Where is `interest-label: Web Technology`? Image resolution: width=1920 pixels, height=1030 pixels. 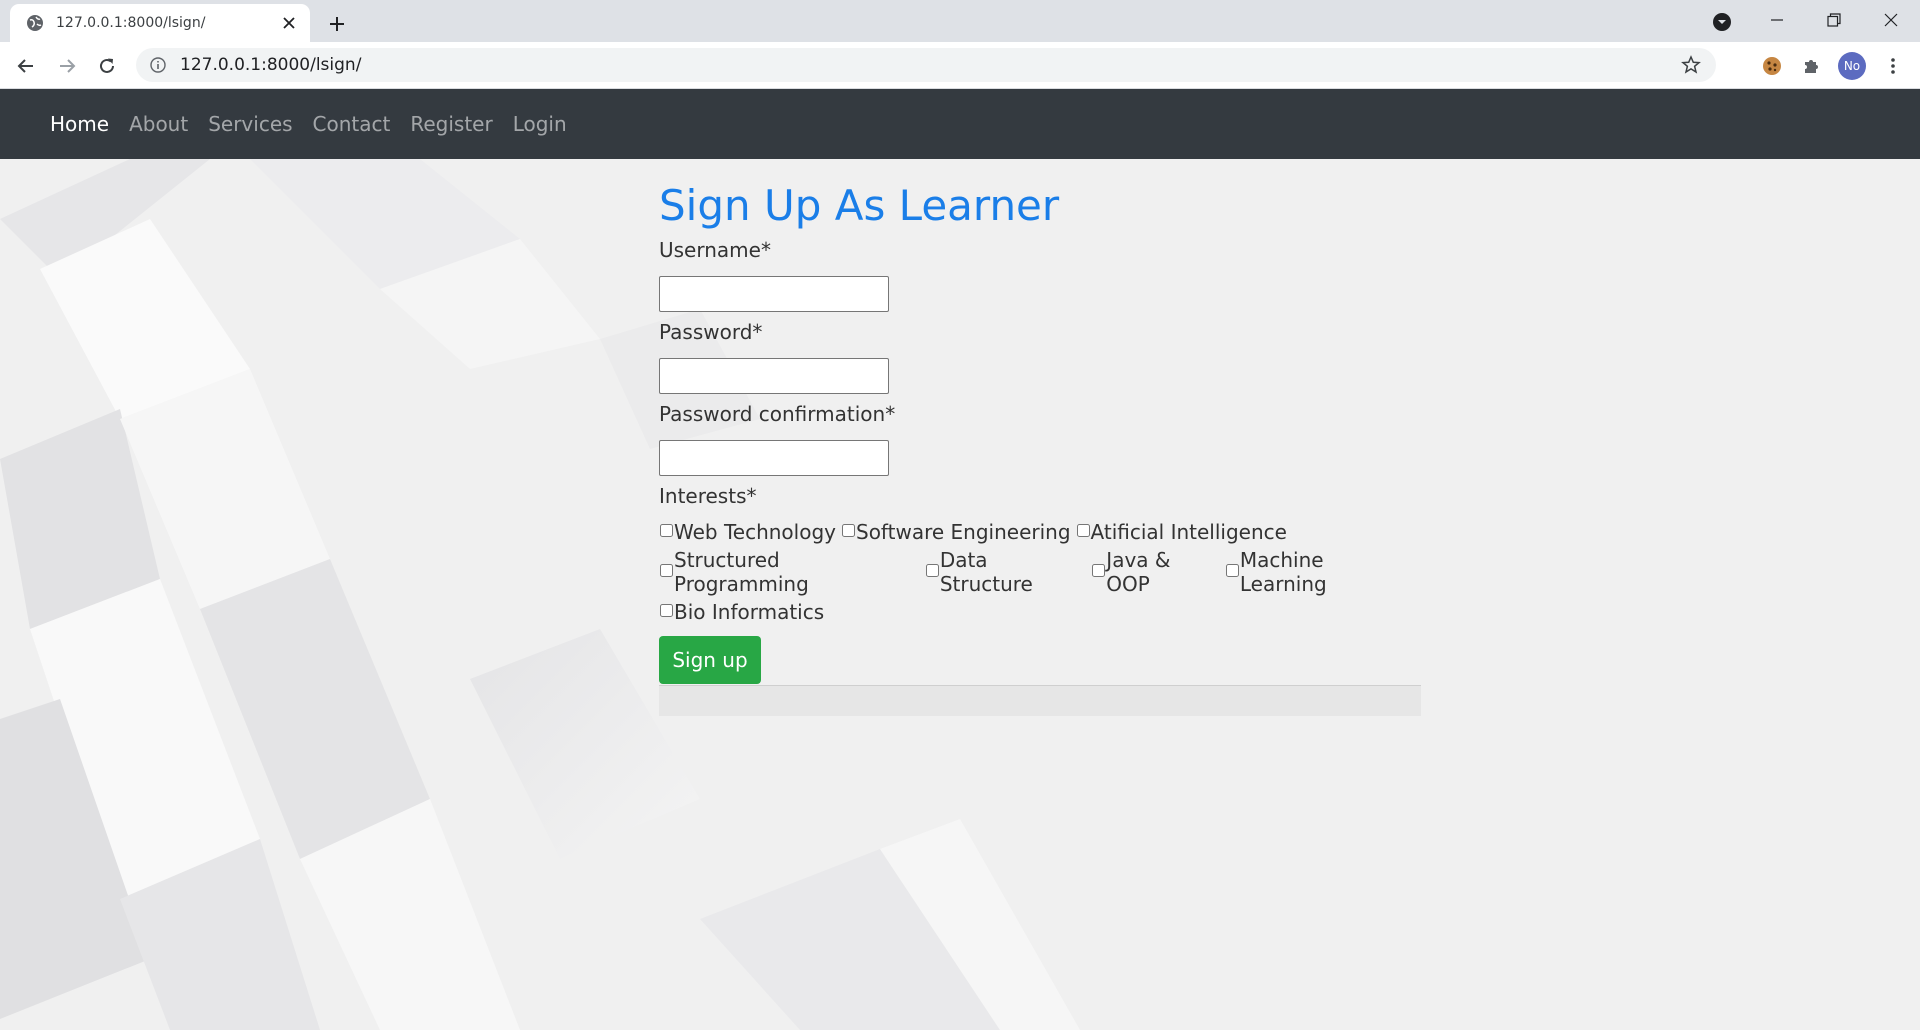 interest-label: Web Technology is located at coordinates (755, 532).